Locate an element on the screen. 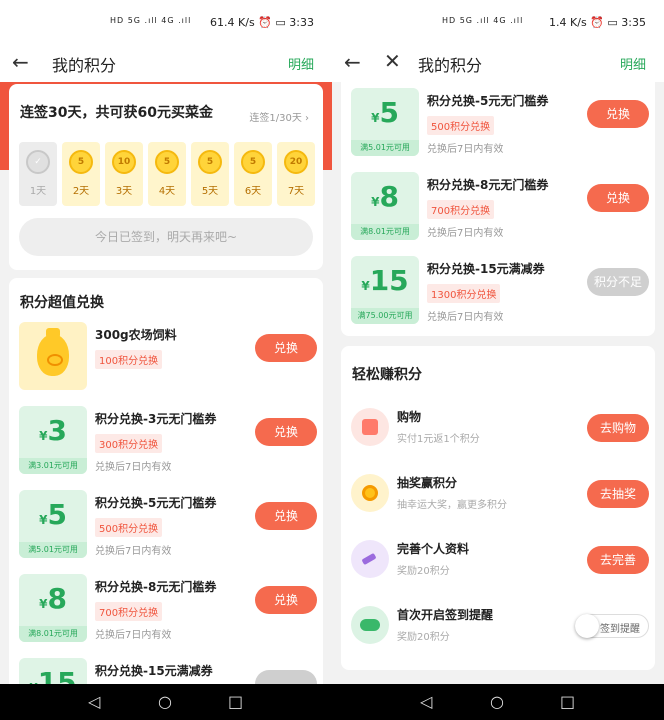 Image resolution: width=664 pixels, height=720 pixels. toggle-icon is located at coordinates (370, 625).